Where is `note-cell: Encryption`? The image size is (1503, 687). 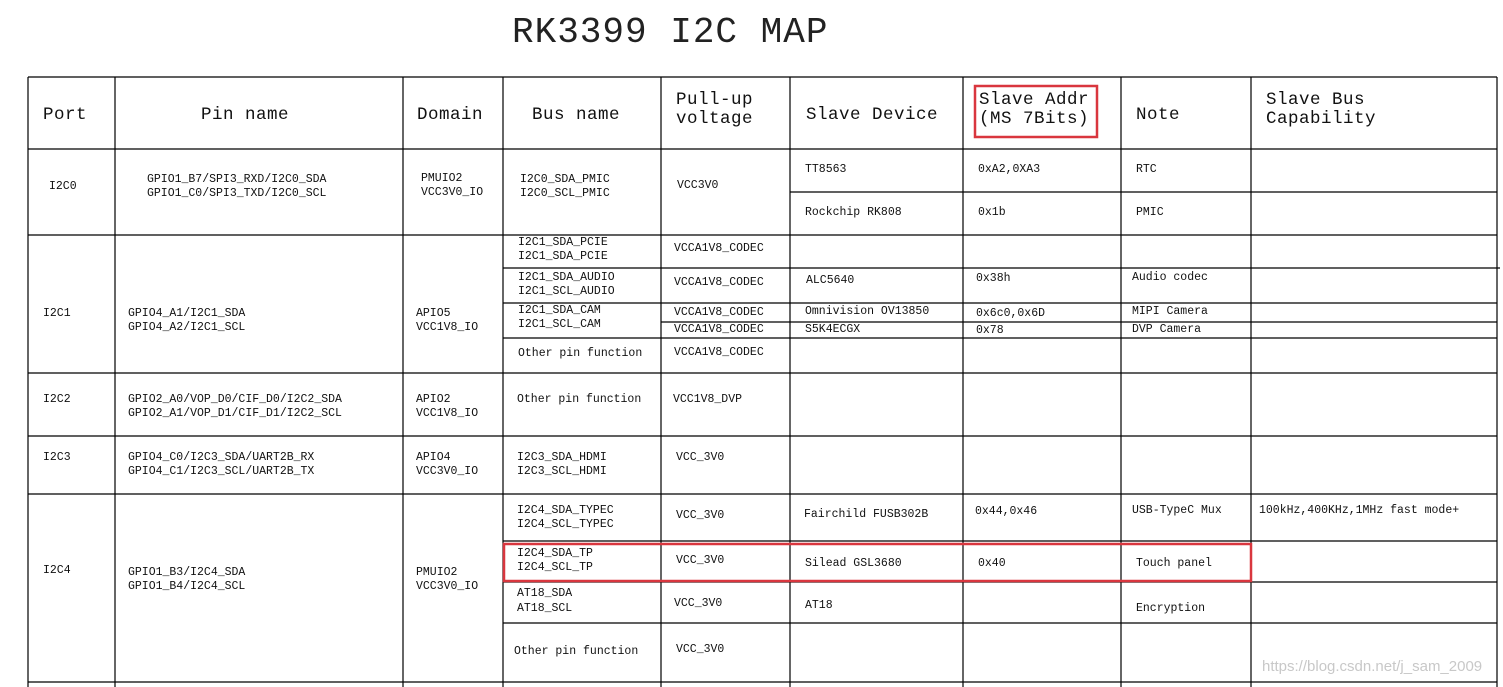 note-cell: Encryption is located at coordinates (1171, 608).